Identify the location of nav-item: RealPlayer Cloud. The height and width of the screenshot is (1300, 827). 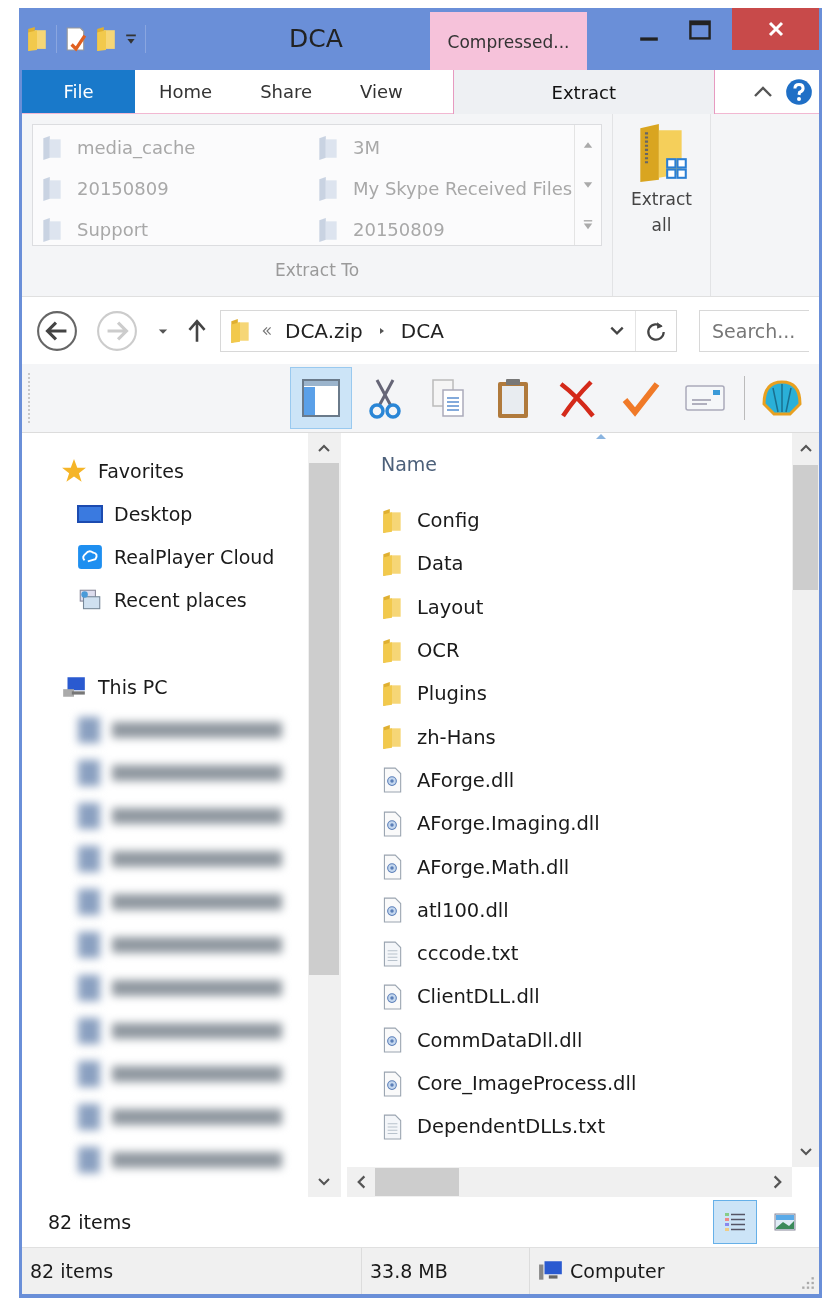
(184, 556).